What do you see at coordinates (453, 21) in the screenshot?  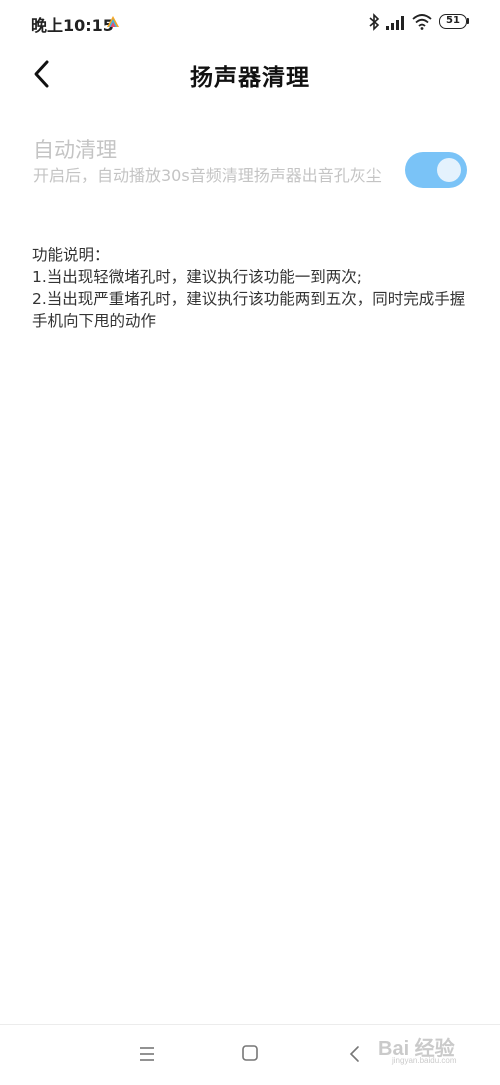 I see `battery-level: 51` at bounding box center [453, 21].